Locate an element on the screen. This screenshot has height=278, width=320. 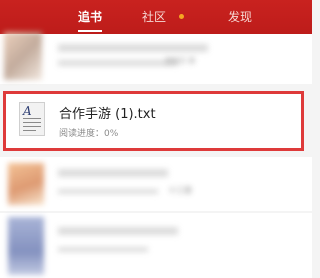
community-badge-dot is located at coordinates (181, 16).